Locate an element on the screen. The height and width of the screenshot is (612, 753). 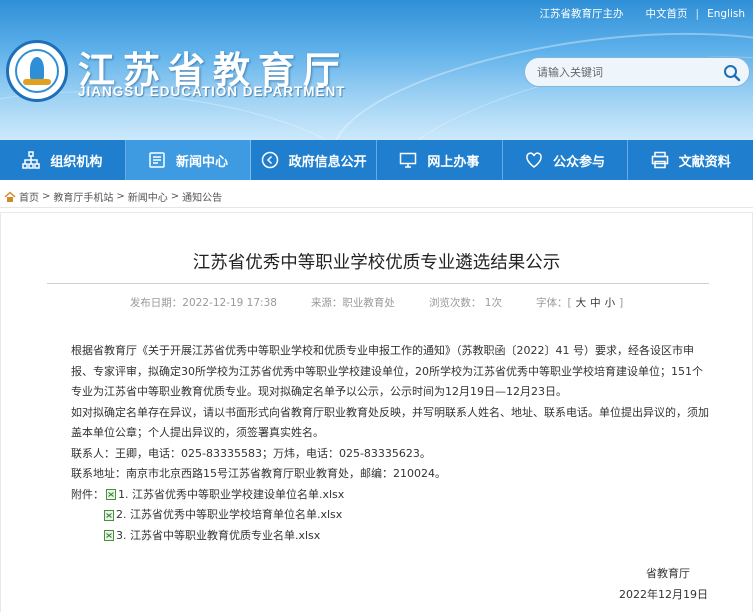
sponsor-link: 江苏省教育厅主办 is located at coordinates (582, 13).